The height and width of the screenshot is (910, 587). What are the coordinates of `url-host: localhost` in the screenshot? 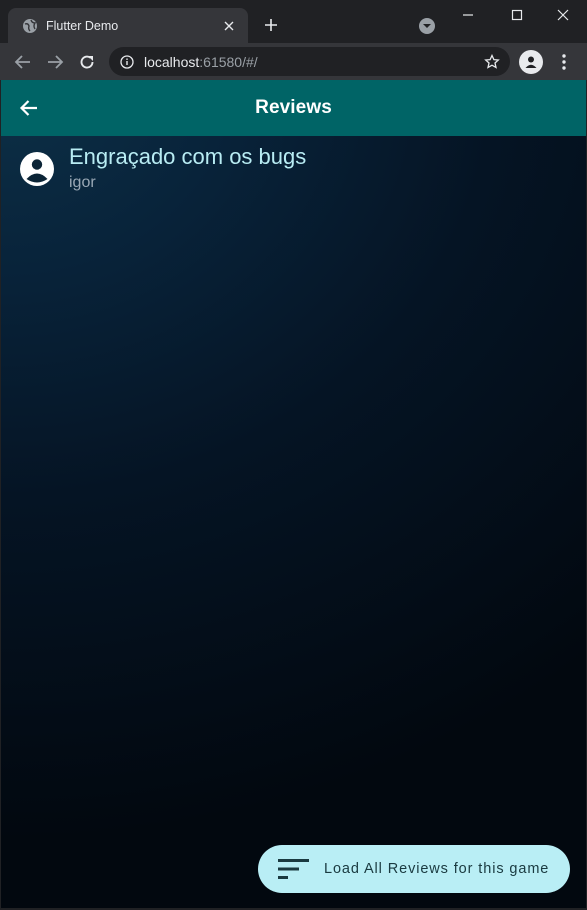 It's located at (172, 61).